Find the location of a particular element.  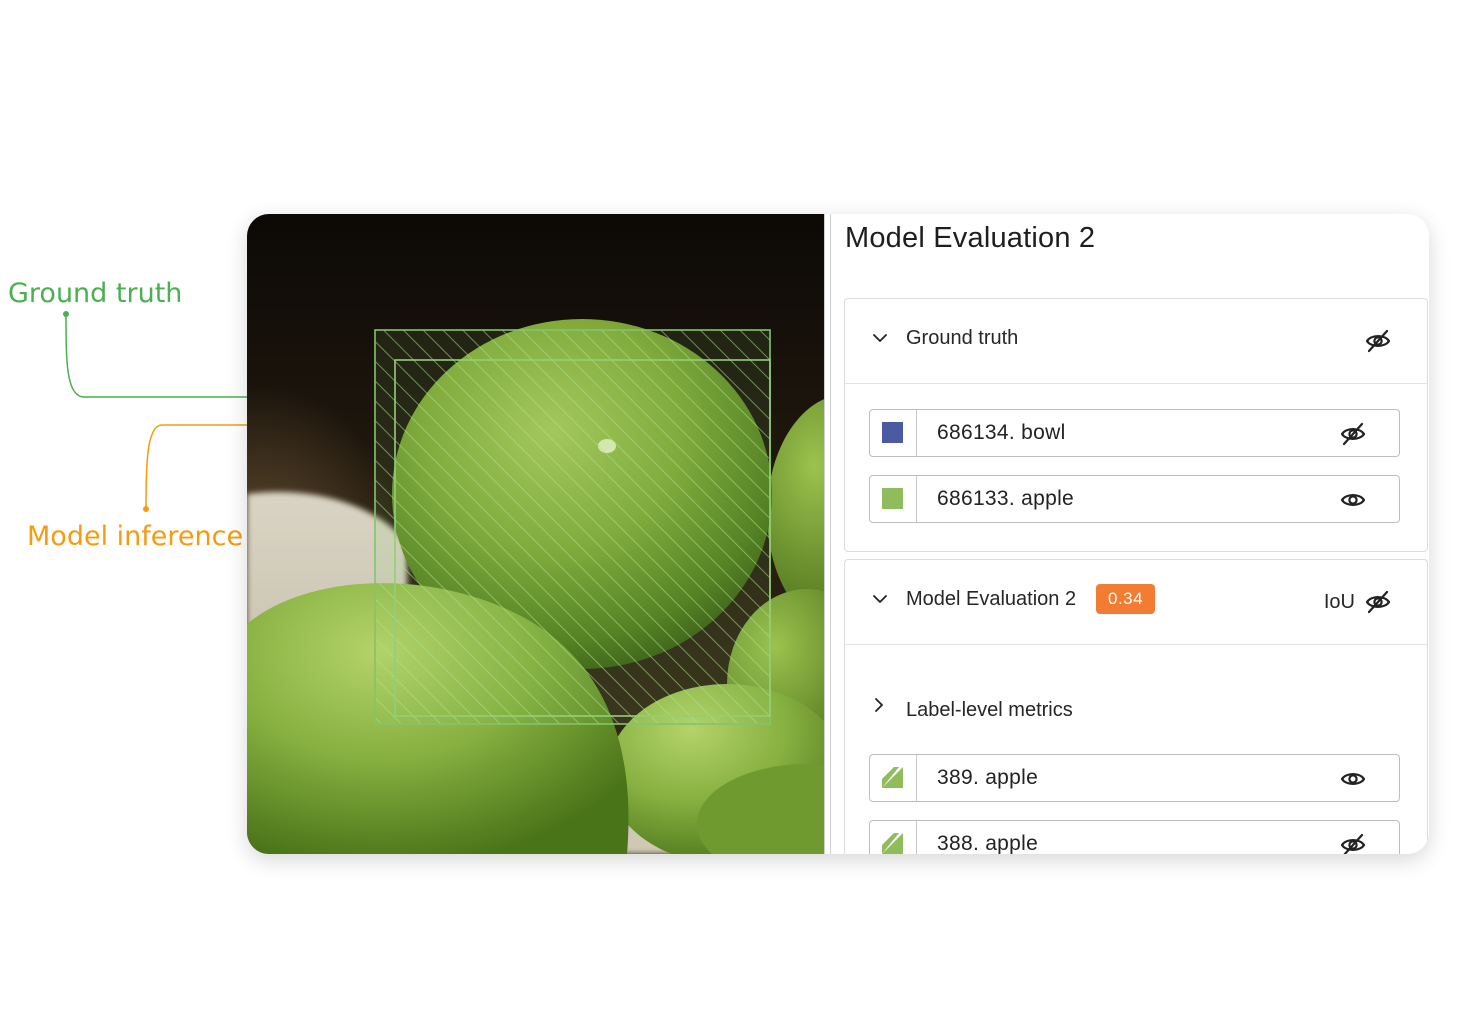

metric-label: IoU is located at coordinates (1339, 602).